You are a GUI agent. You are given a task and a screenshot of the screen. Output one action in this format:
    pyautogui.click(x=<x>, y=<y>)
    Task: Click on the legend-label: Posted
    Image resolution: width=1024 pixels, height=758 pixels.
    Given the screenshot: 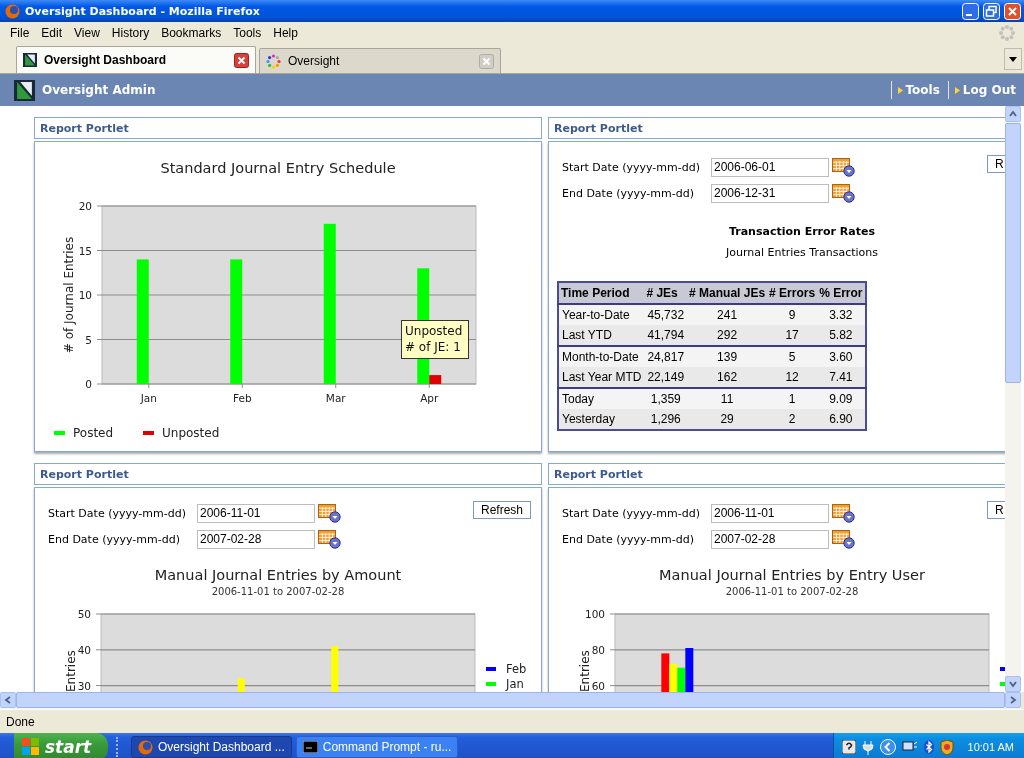 What is the action you would take?
    pyautogui.click(x=93, y=433)
    